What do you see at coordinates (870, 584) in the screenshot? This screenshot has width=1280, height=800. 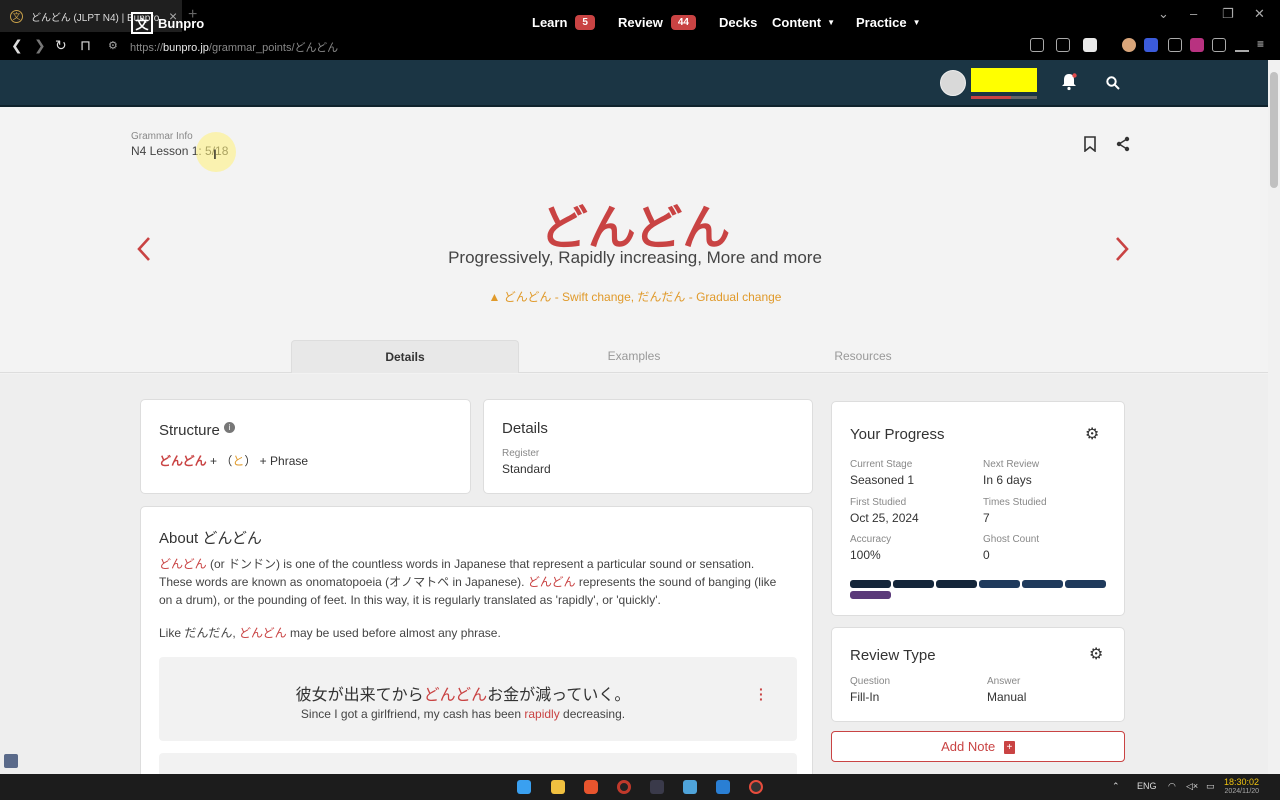 I see `progress-segment` at bounding box center [870, 584].